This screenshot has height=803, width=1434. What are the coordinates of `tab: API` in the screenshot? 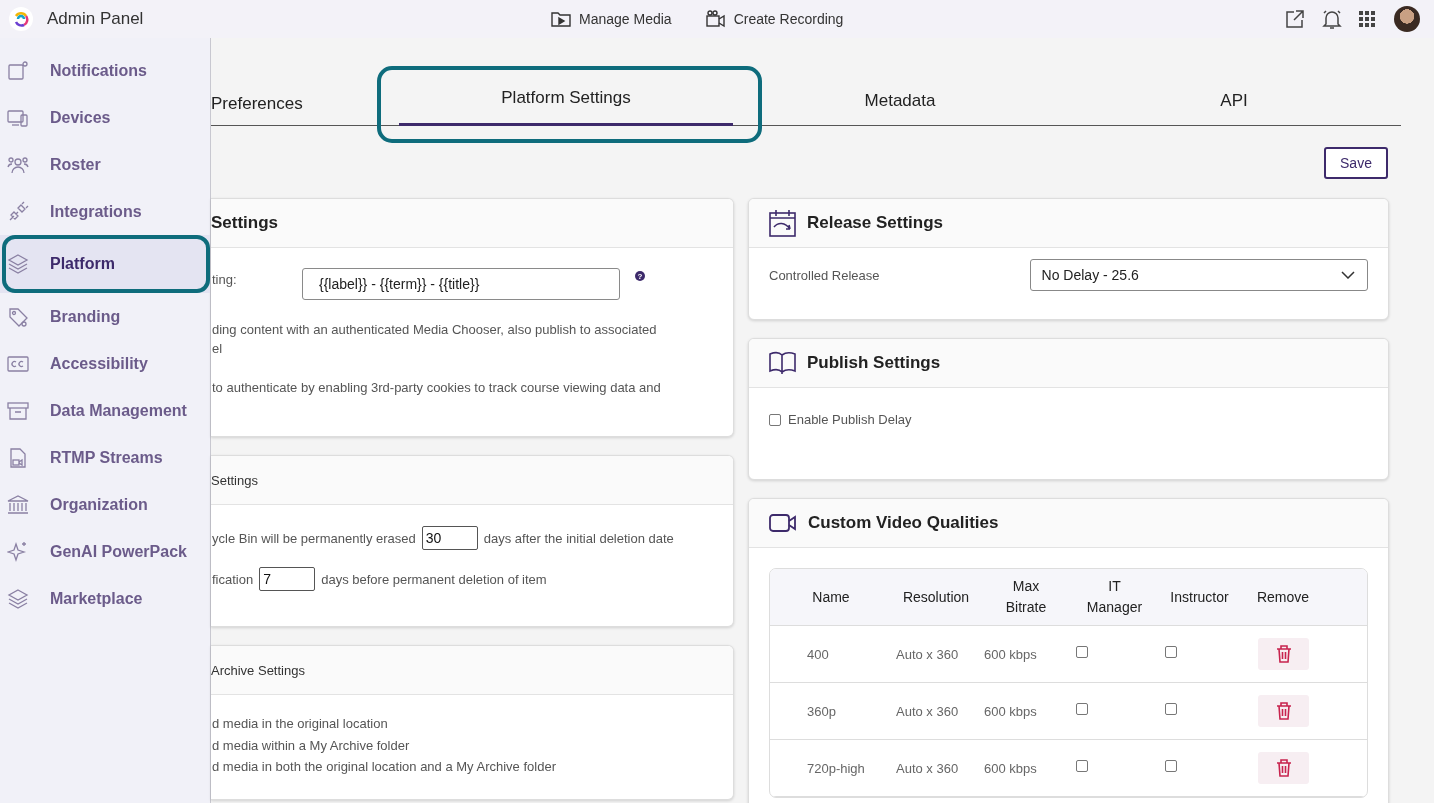 It's located at (1234, 102).